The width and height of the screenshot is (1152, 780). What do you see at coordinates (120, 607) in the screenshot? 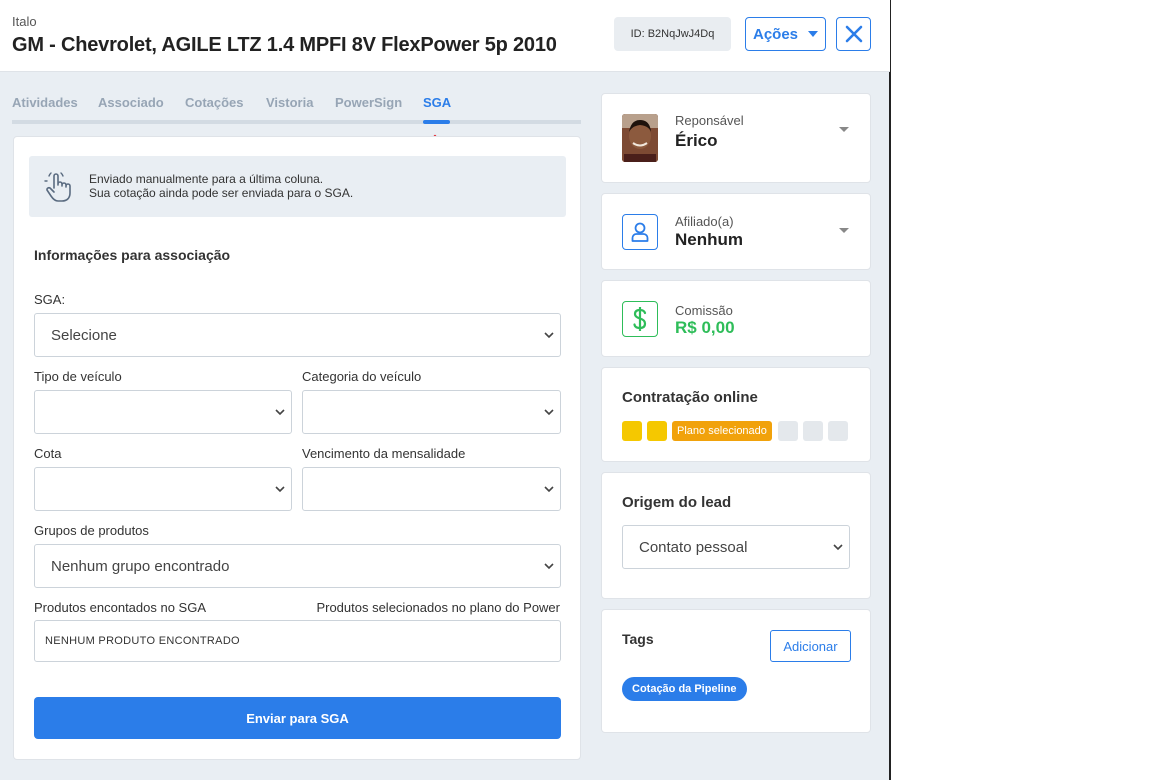
I see `products-sga-label: Produtos encontados no SGA` at bounding box center [120, 607].